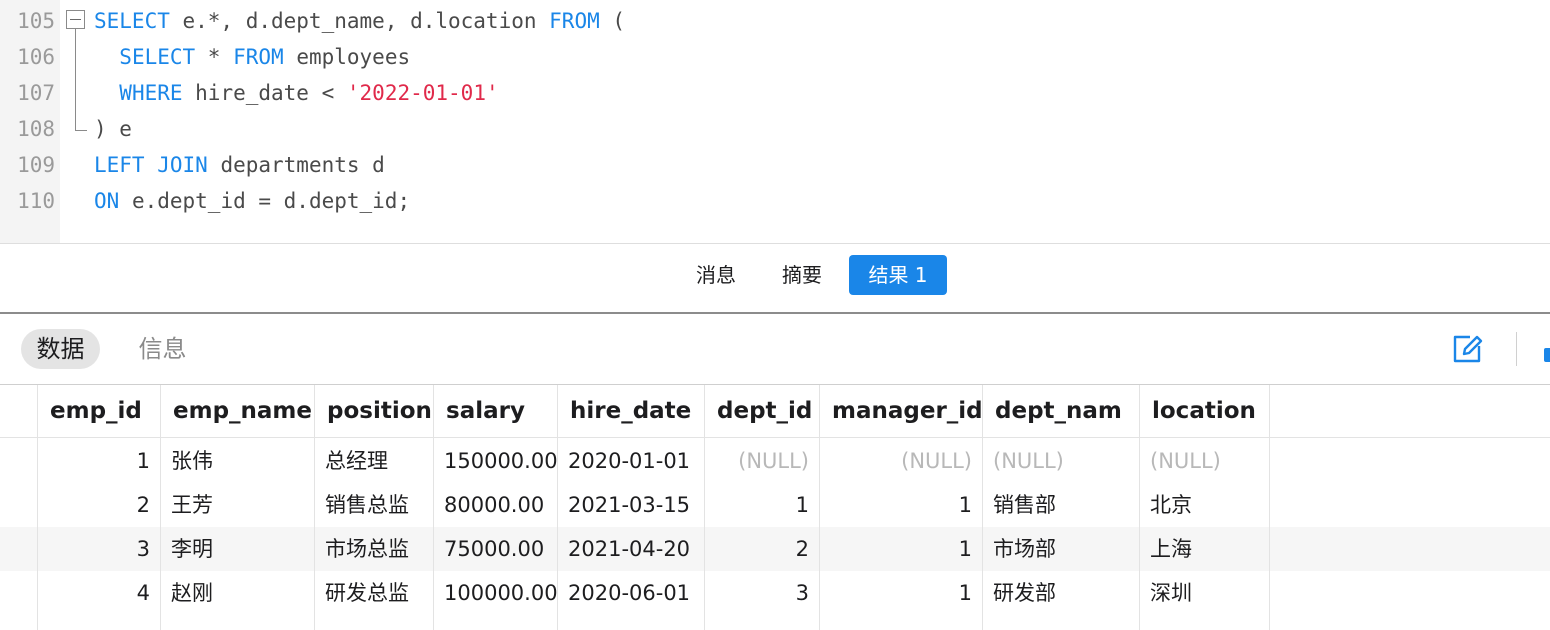 This screenshot has width=1550, height=630. I want to click on code-text: ON e.dept_id = d.dept_id;, so click(252, 201).